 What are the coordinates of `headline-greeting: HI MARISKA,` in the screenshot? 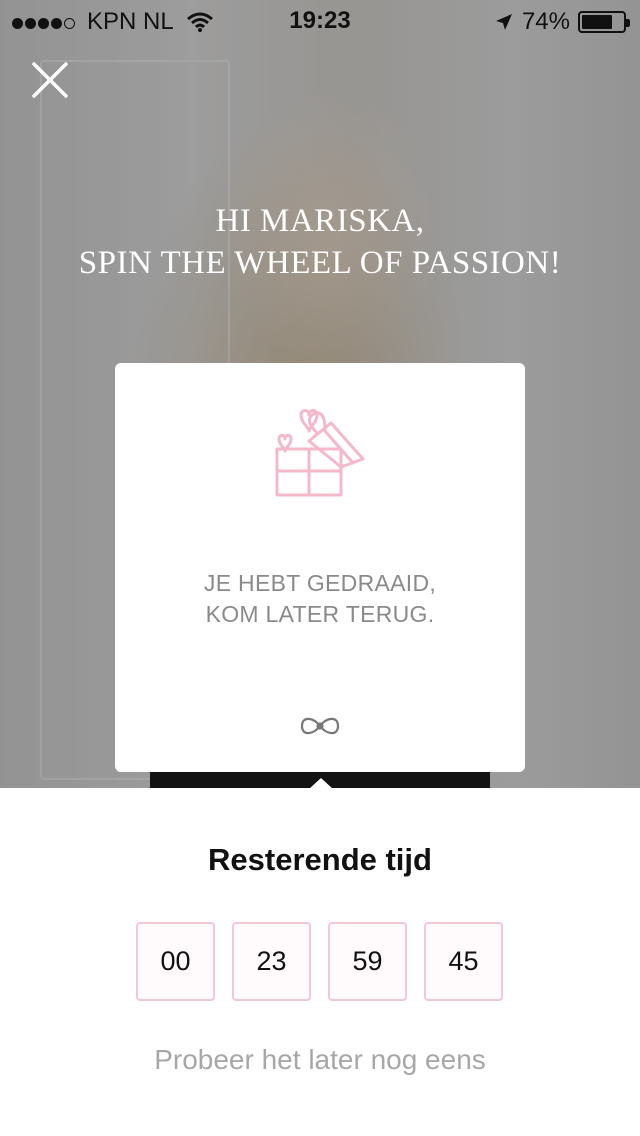 It's located at (320, 221).